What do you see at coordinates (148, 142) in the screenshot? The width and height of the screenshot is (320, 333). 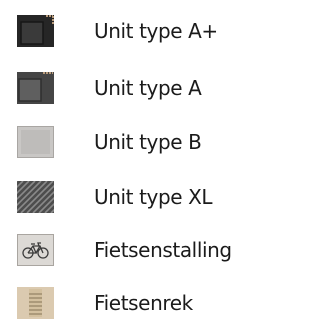 I see `legend-label: Unit type B` at bounding box center [148, 142].